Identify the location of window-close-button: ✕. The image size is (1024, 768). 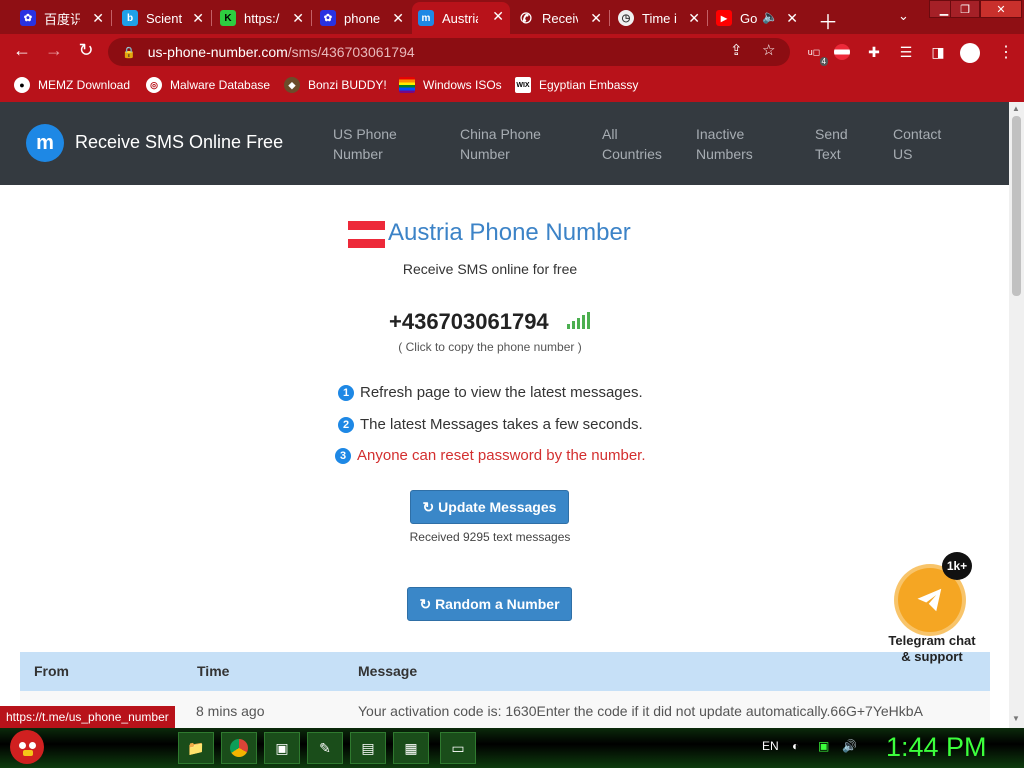
(1001, 9).